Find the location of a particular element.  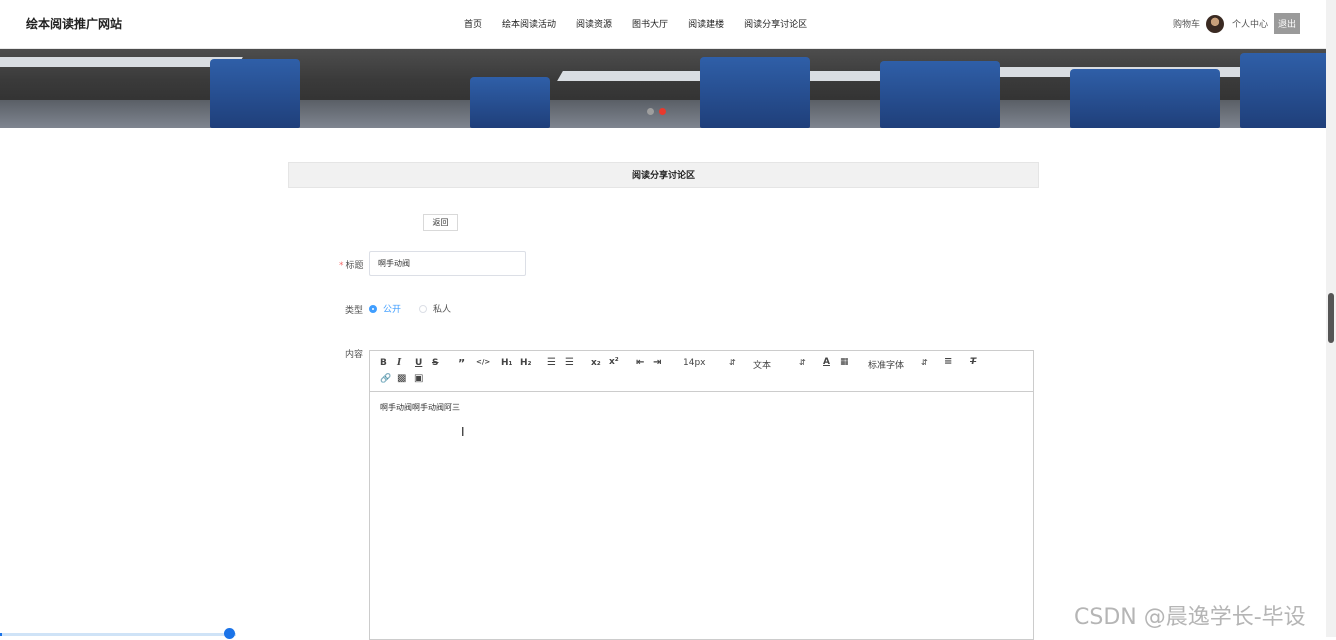

font-family-select: 标准字体 ⇵ is located at coordinates (899, 364).